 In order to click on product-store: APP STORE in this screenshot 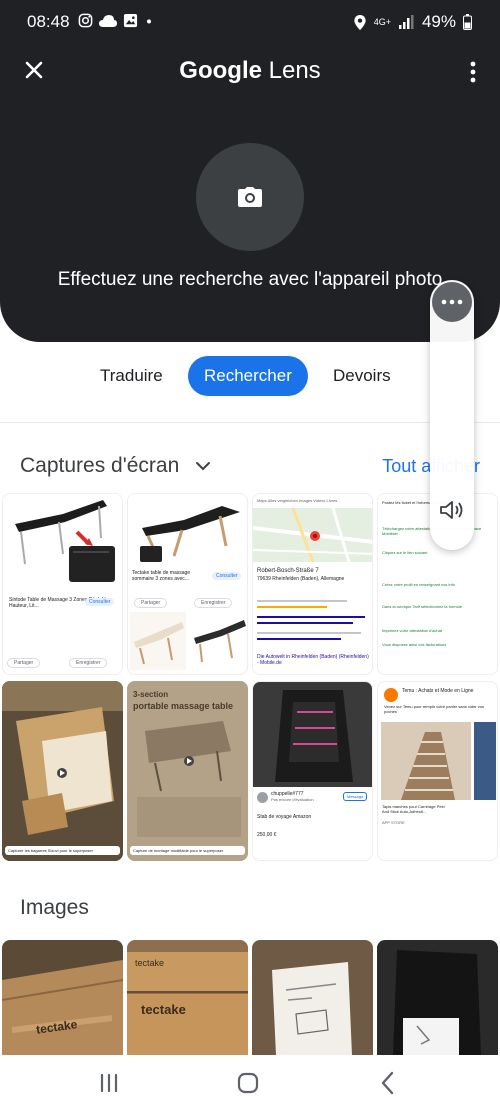, I will do `click(393, 822)`.